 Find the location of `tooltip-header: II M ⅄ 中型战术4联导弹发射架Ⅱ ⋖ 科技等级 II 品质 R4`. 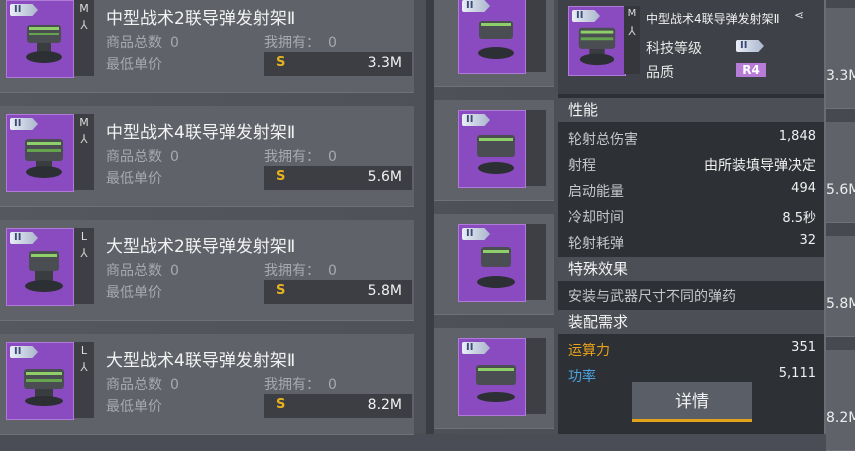

tooltip-header: II M ⅄ 中型战术4联导弹发射架Ⅱ ⋖ 科技等级 II 品质 R4 is located at coordinates (691, 47).